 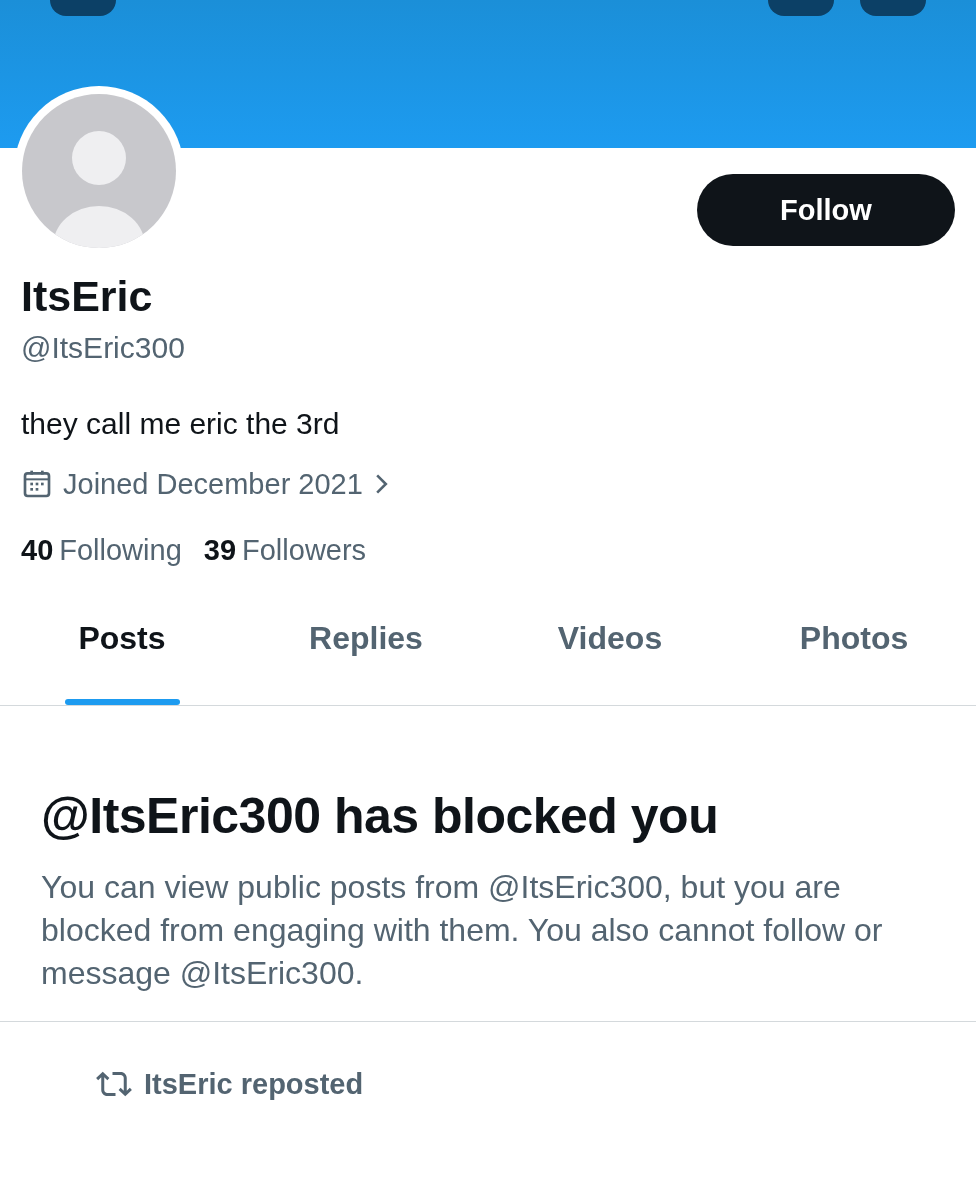 I want to click on profile-tab: Replies, so click(x=366, y=638).